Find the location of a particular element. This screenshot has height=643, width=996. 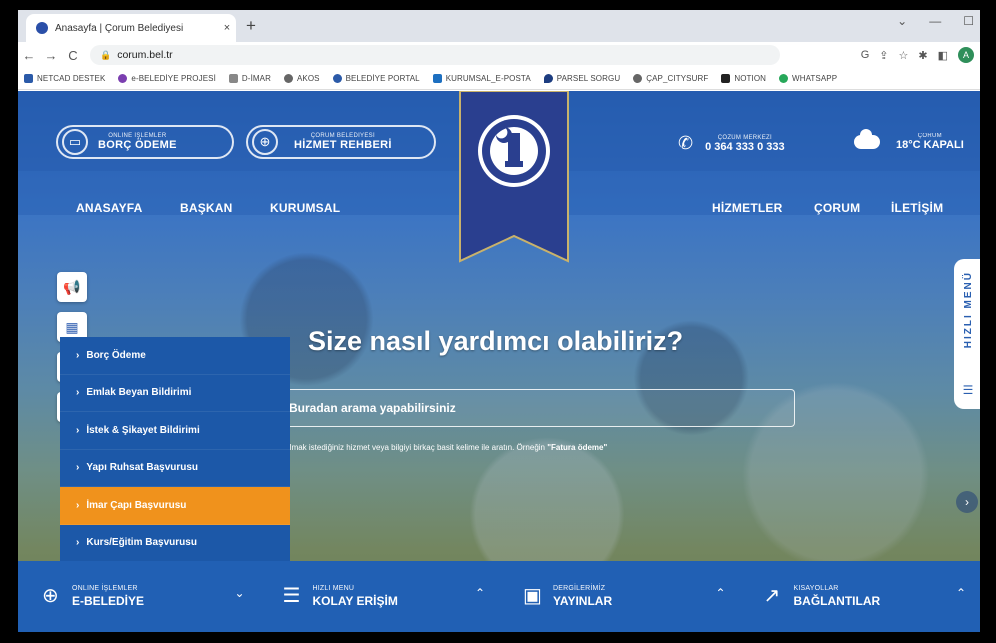

weather-widget: ÇORUM 18°C KAPALI is located at coordinates (909, 140).